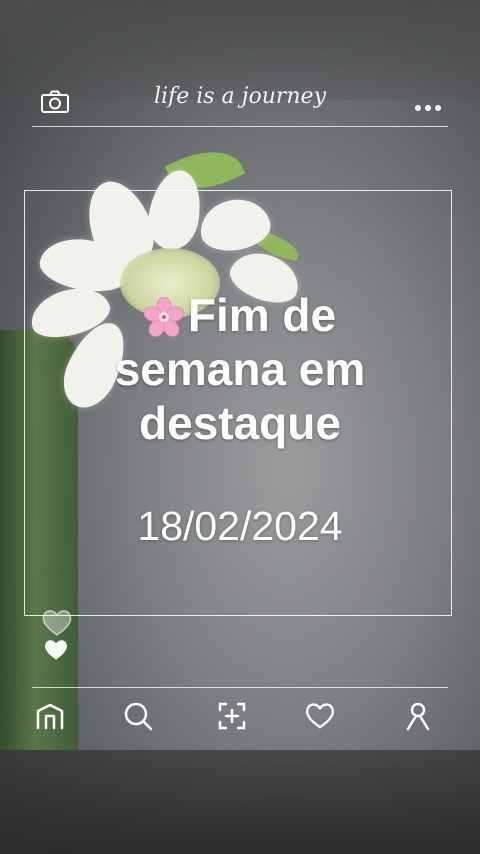  What do you see at coordinates (57, 625) in the screenshot?
I see `heart-outline-icon` at bounding box center [57, 625].